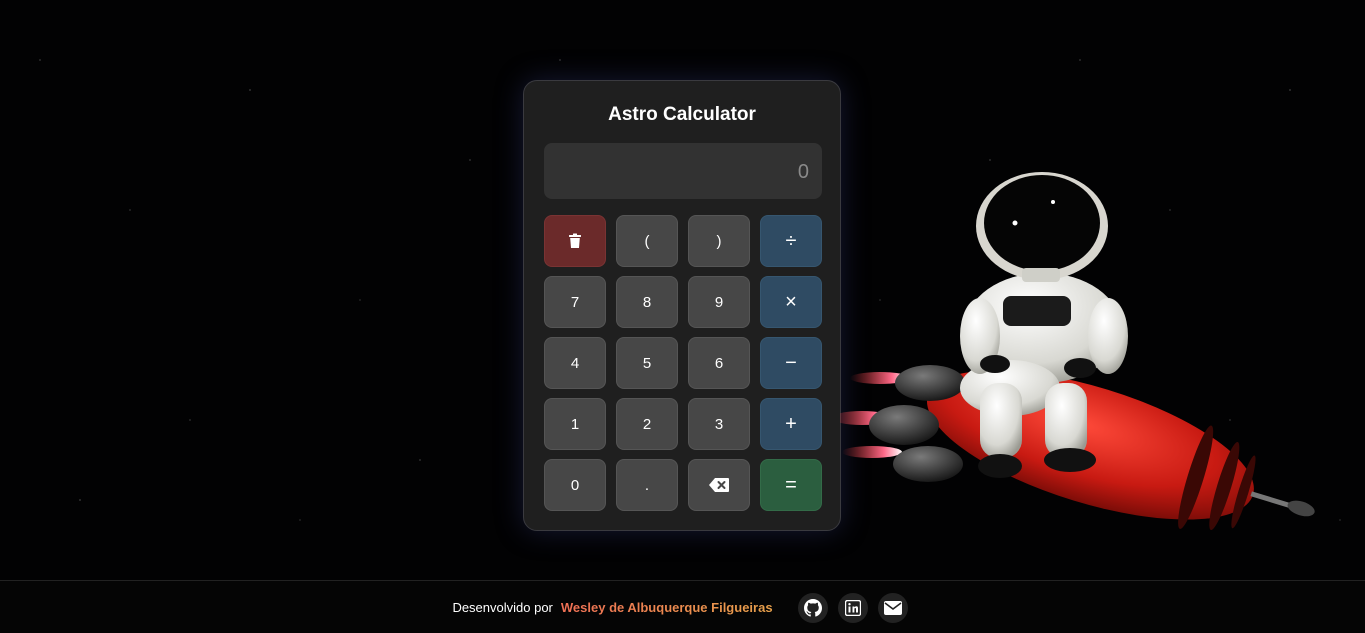  Describe the element at coordinates (791, 363) in the screenshot. I see `subtract-button: −` at that location.